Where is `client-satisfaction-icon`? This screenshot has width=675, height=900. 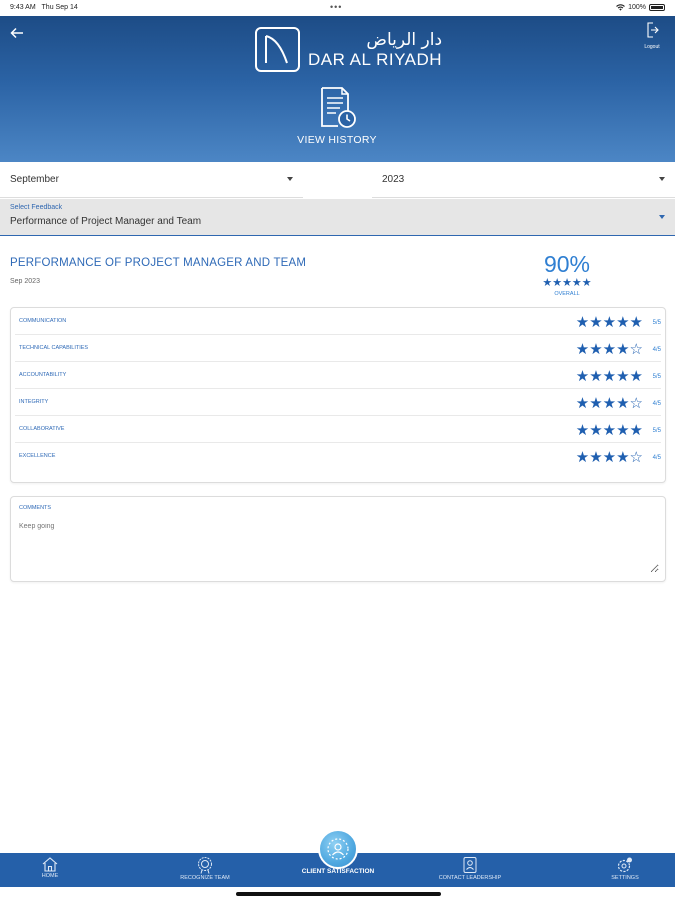
client-satisfaction-icon is located at coordinates (338, 849).